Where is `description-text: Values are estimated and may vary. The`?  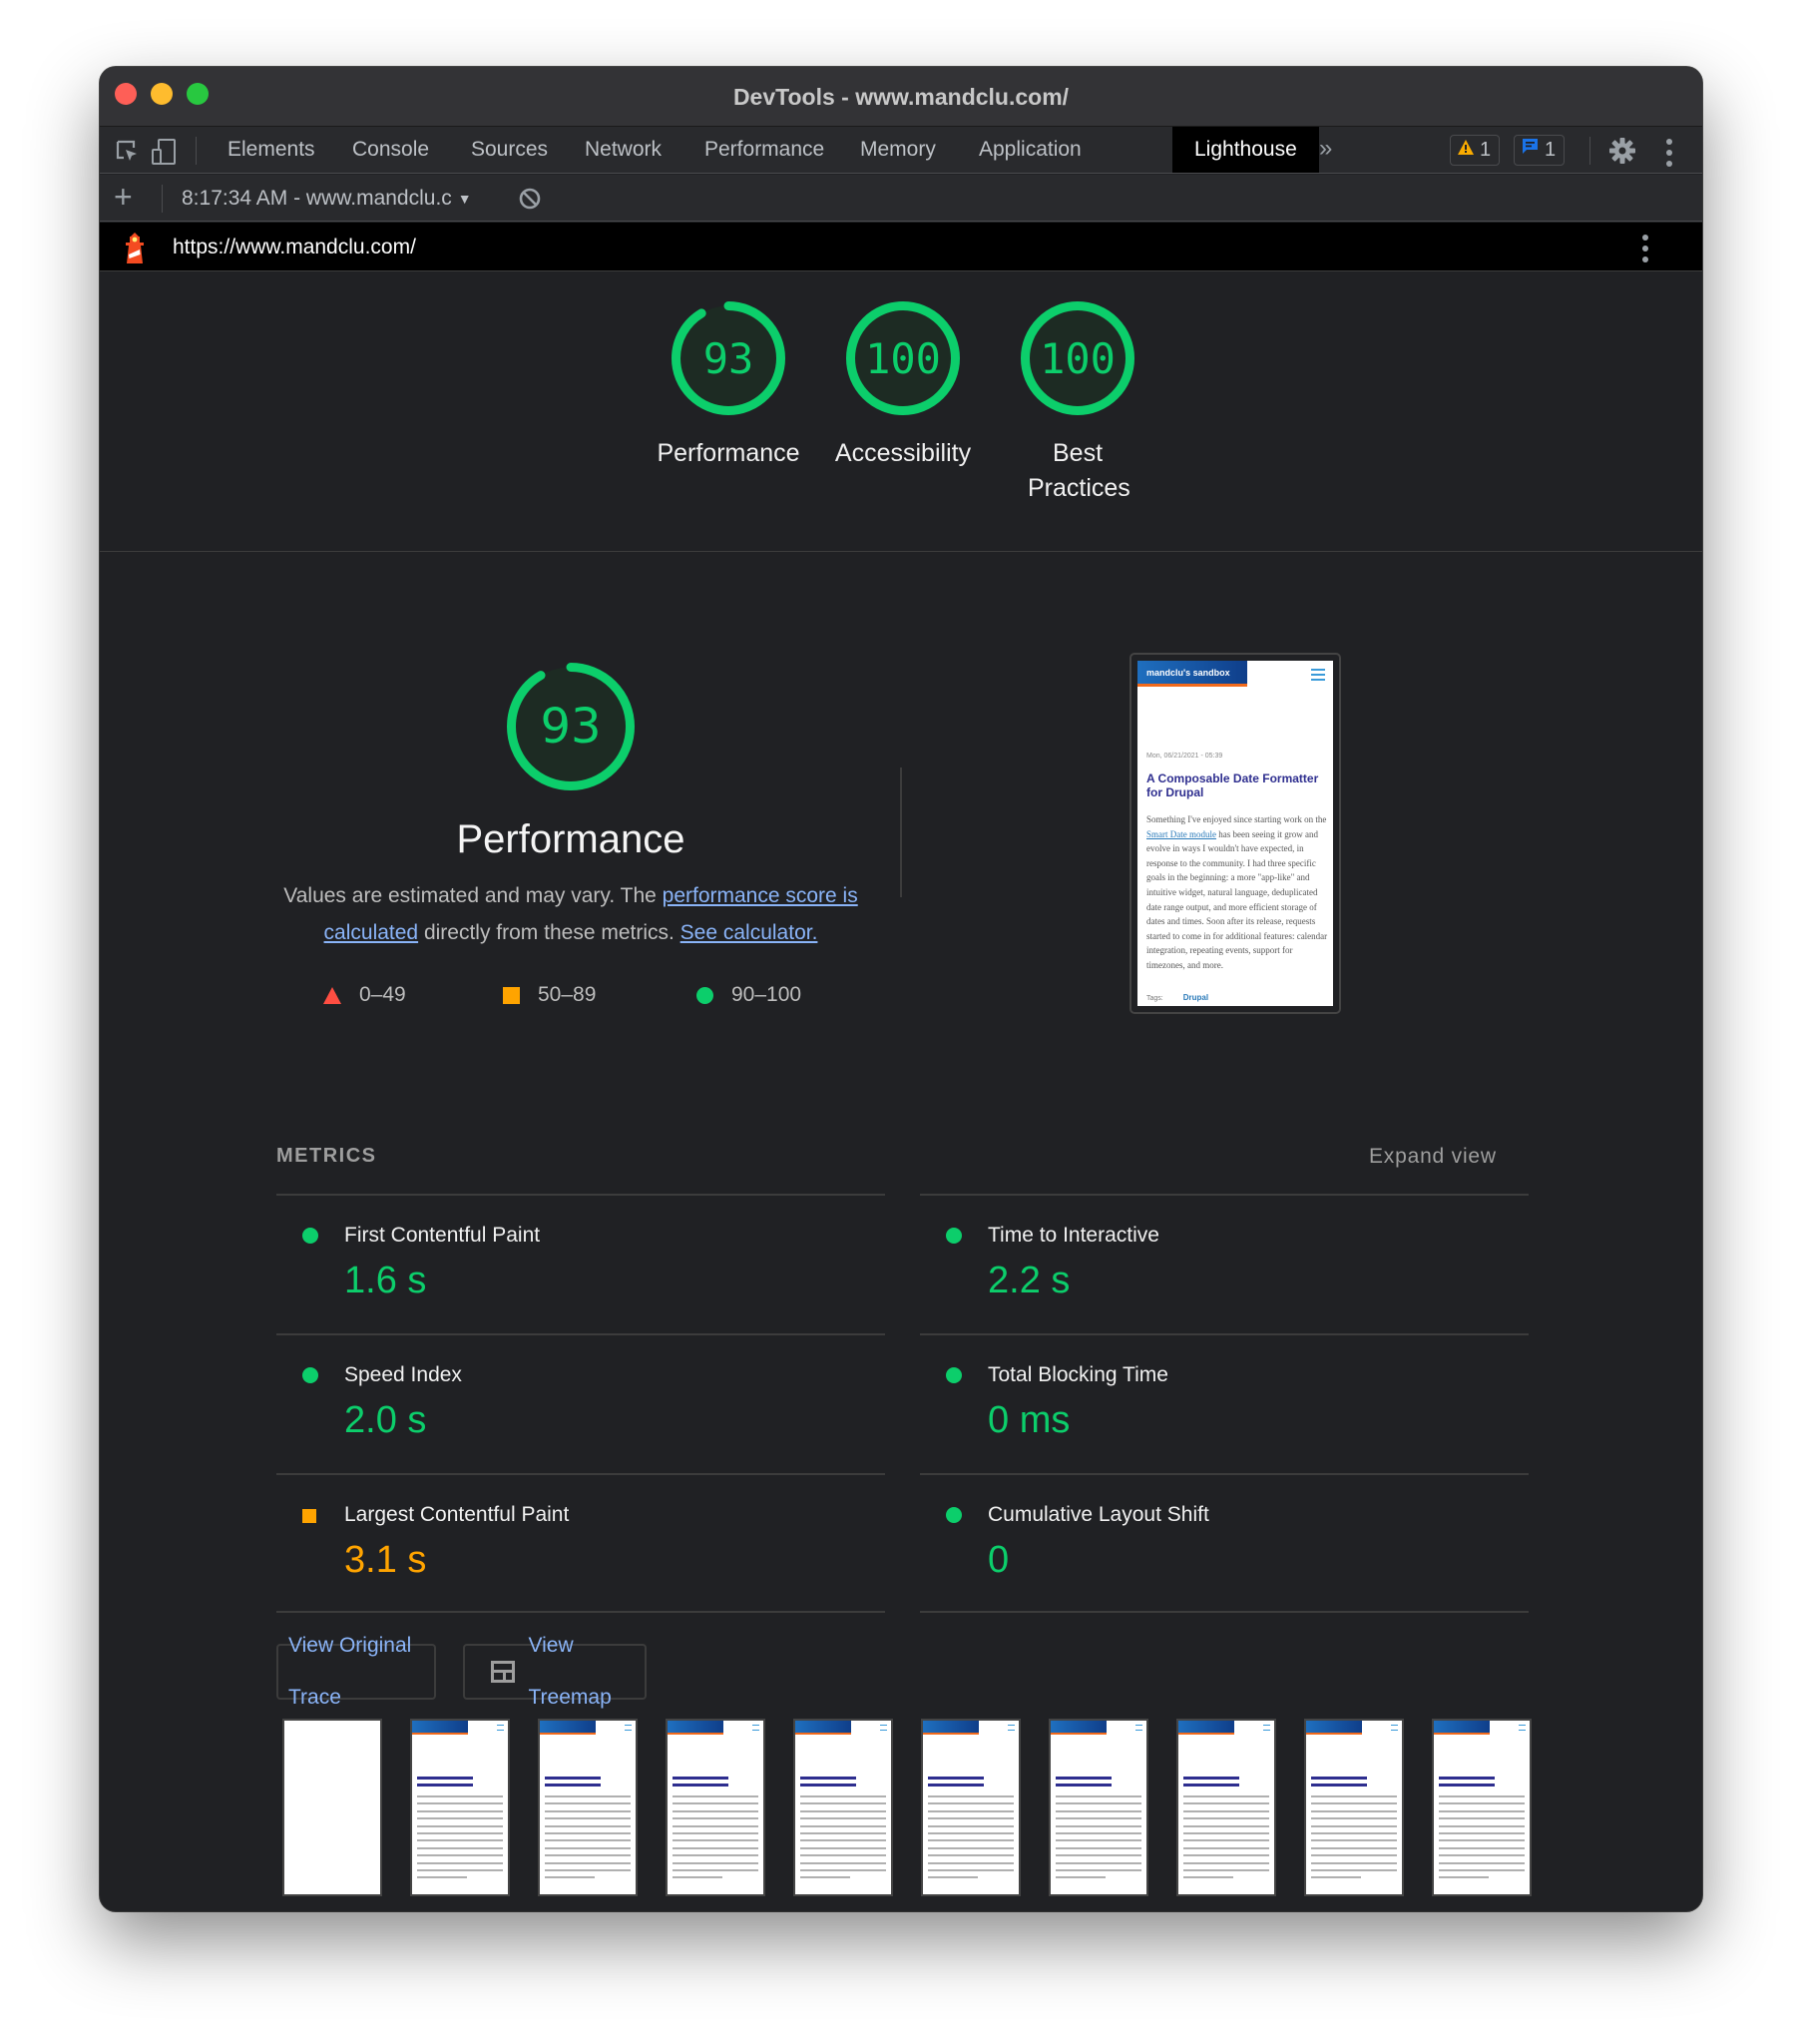
description-text: Values are estimated and may vary. The is located at coordinates (473, 895).